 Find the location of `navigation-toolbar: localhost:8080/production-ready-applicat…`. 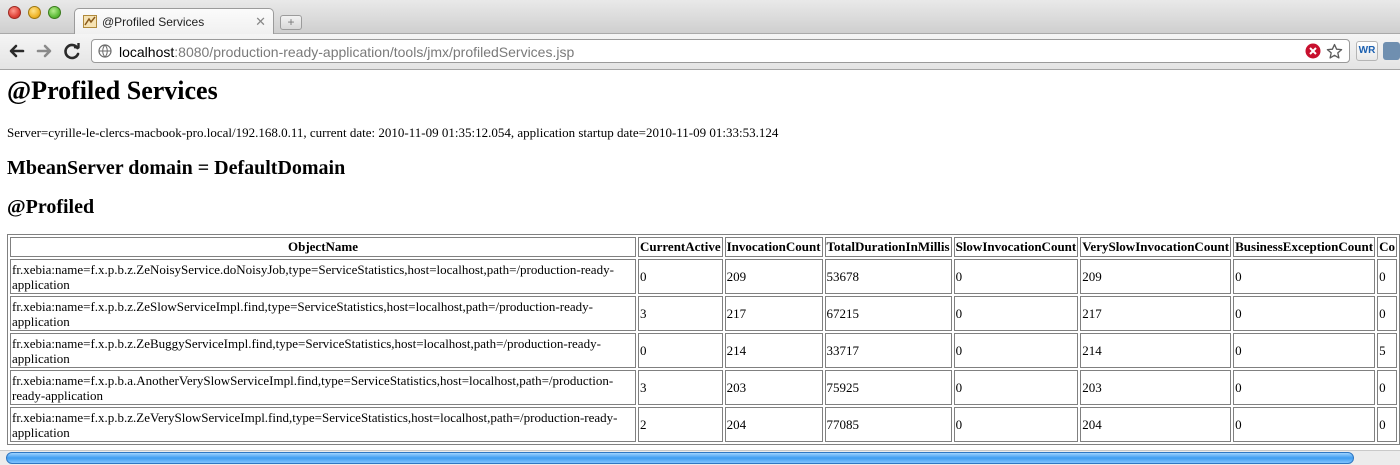

navigation-toolbar: localhost:8080/production-ready-applicat… is located at coordinates (700, 52).